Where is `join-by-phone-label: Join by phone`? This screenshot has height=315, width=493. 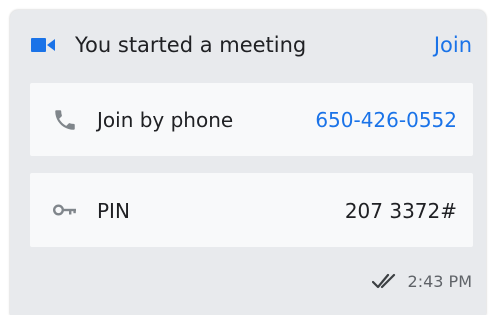 join-by-phone-label: Join by phone is located at coordinates (165, 120).